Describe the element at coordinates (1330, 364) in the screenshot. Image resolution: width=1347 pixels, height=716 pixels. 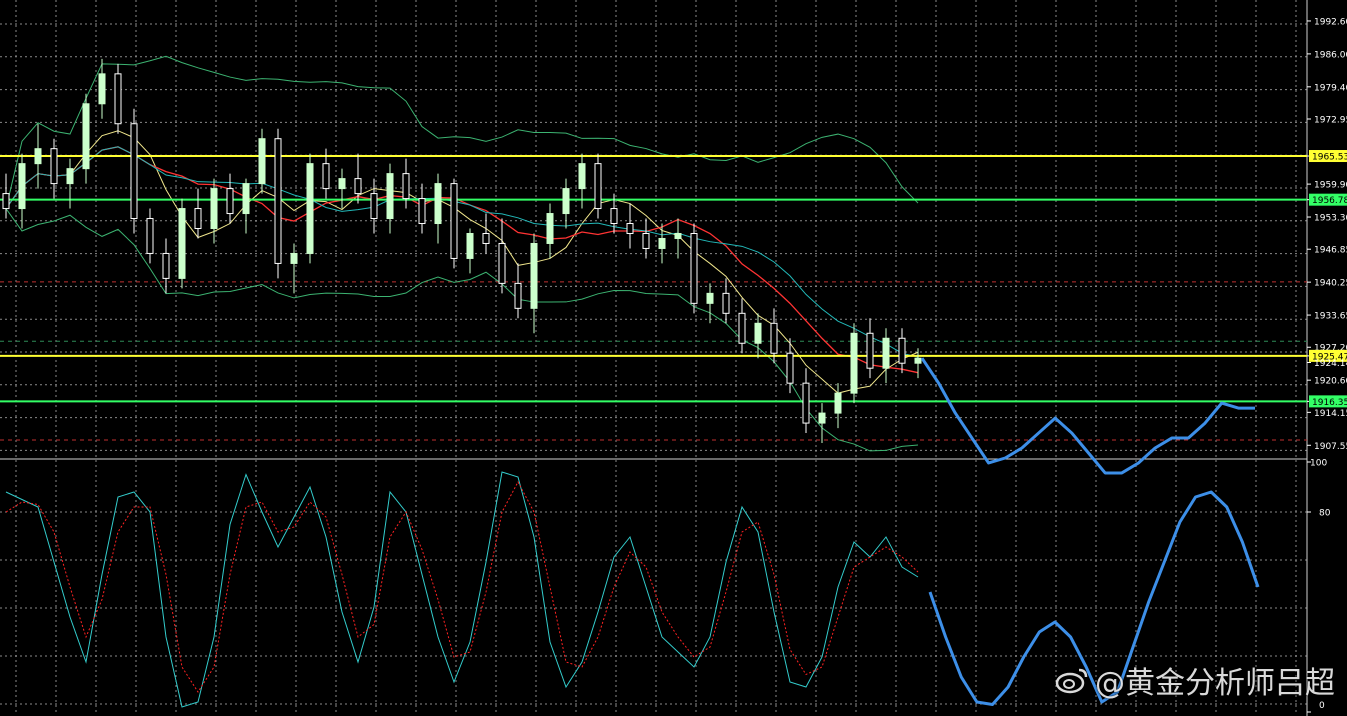
I see `price-tick-label: 1924.14` at that location.